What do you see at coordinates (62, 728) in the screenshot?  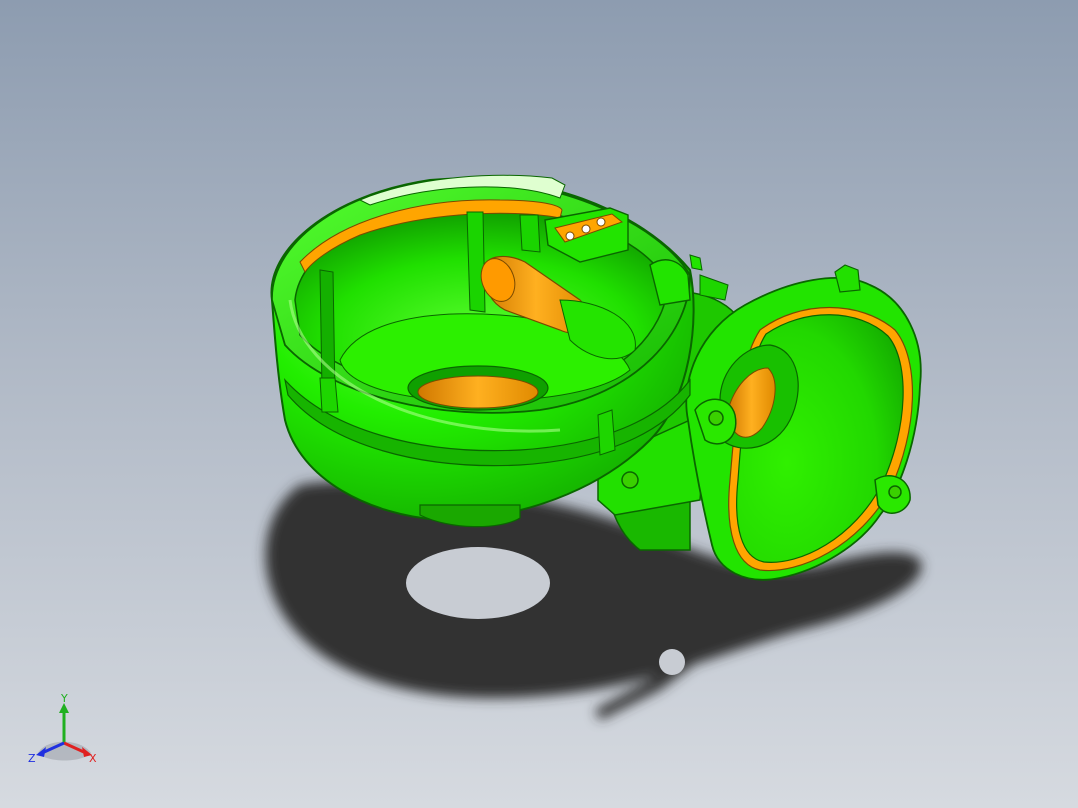 I see `triad-graphic: Y X Z` at bounding box center [62, 728].